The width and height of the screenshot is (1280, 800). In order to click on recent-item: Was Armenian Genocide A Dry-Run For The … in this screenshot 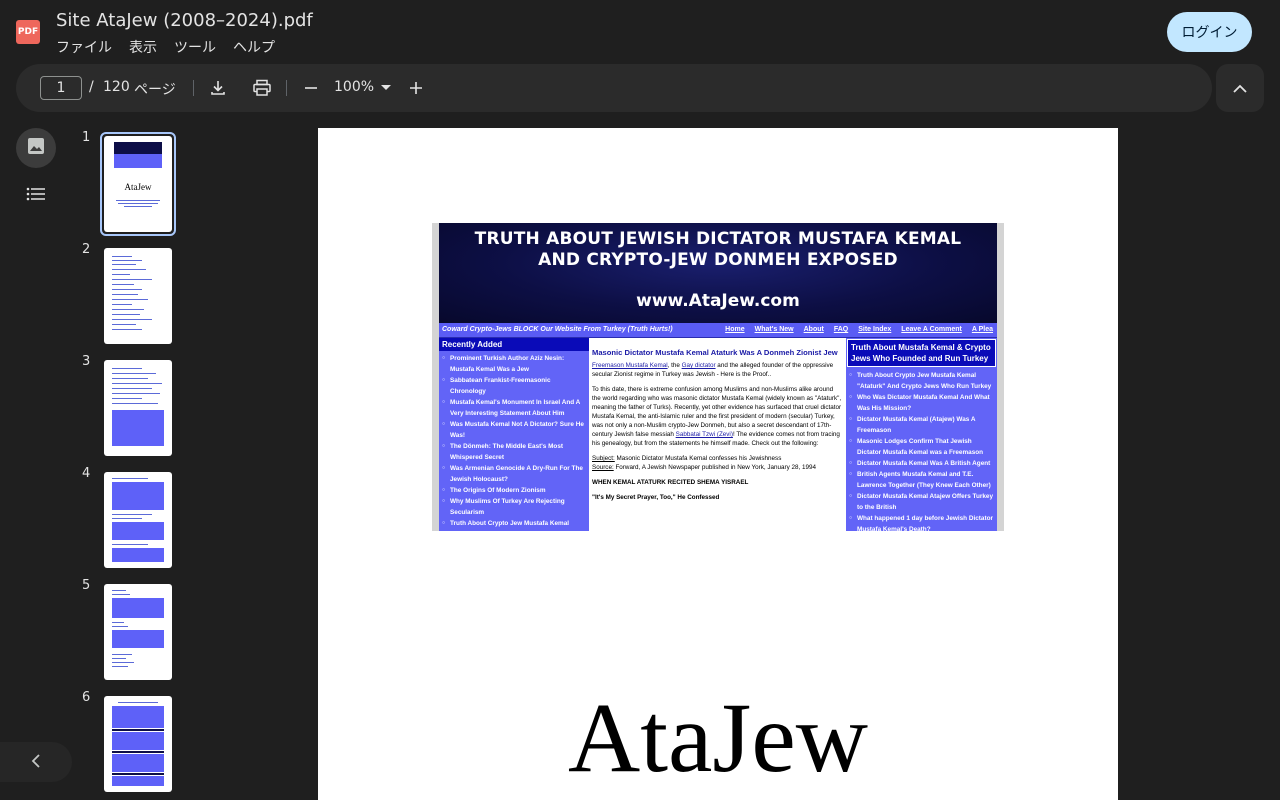, I will do `click(514, 474)`.